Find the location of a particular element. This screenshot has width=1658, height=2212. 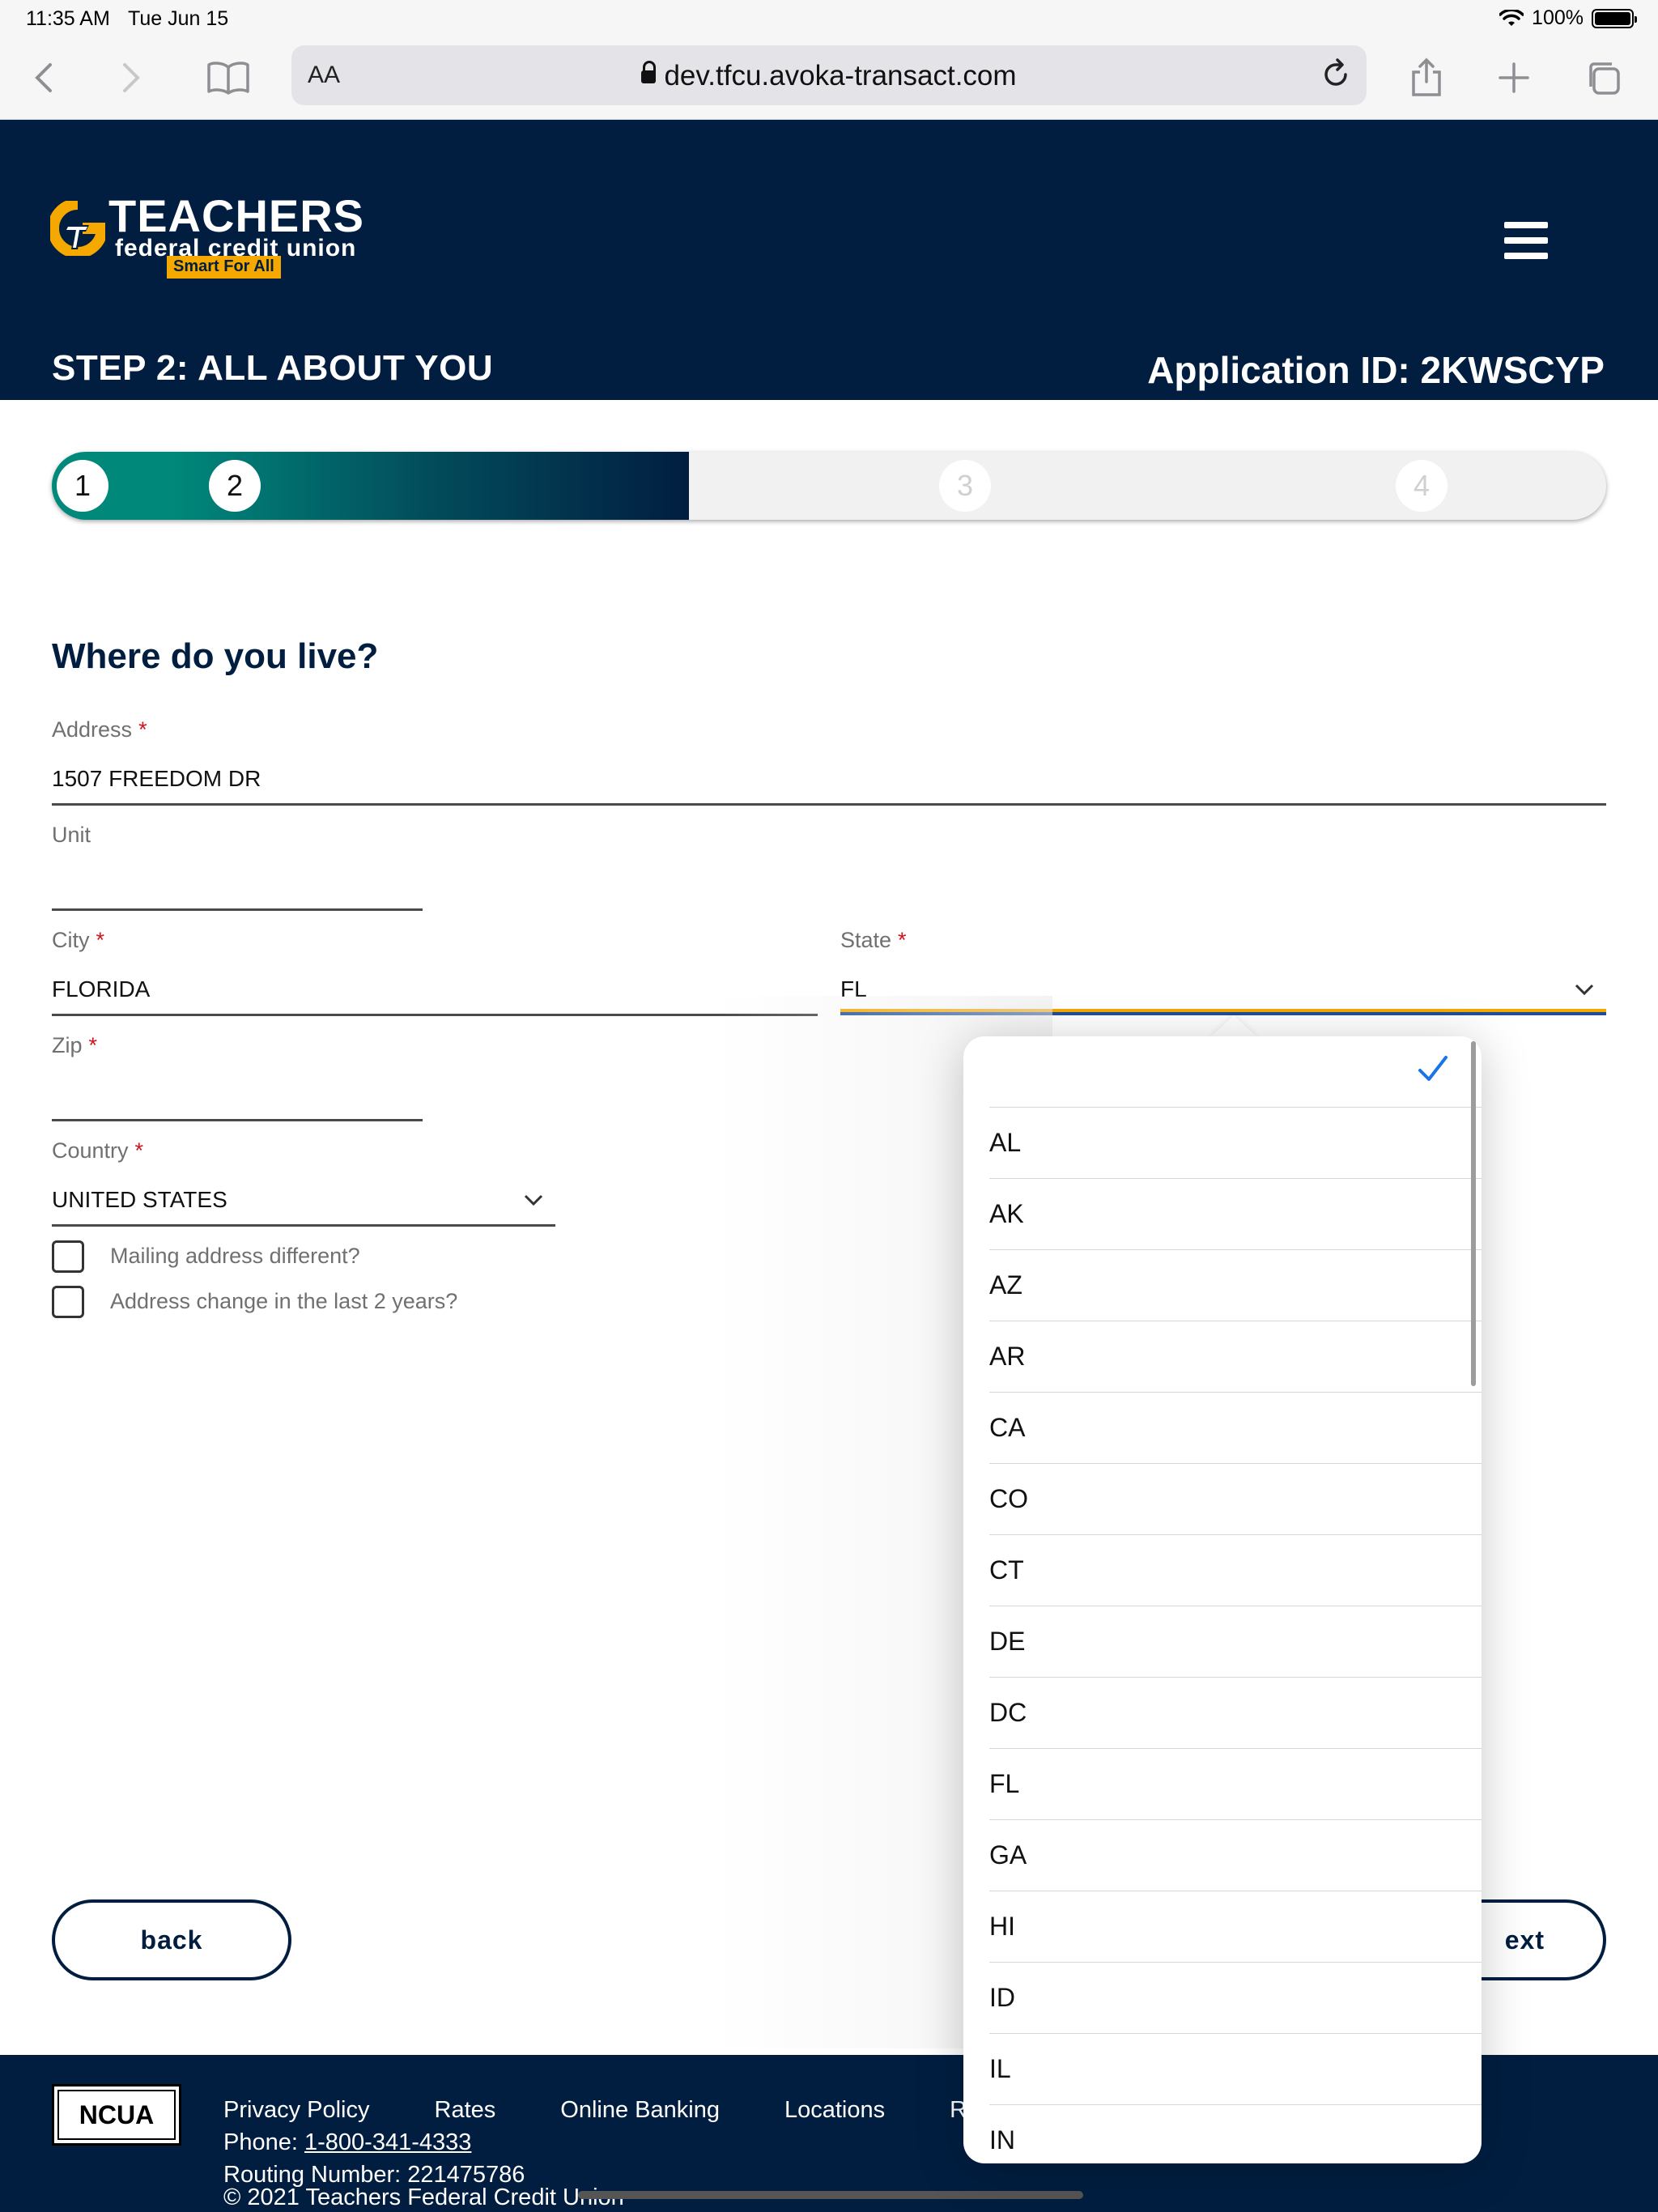

zip-label: Zip * is located at coordinates (75, 1045).